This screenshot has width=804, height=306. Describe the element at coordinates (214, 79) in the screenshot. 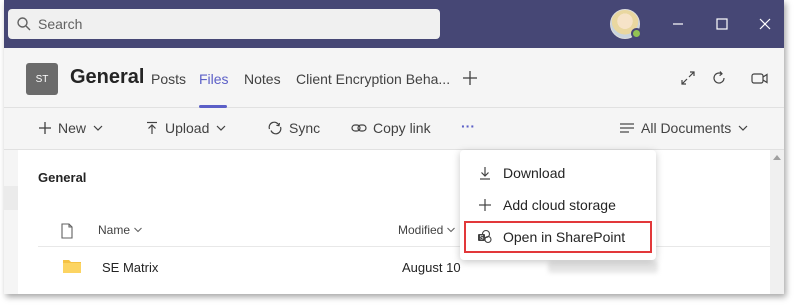

I see `tab-files: Files` at that location.